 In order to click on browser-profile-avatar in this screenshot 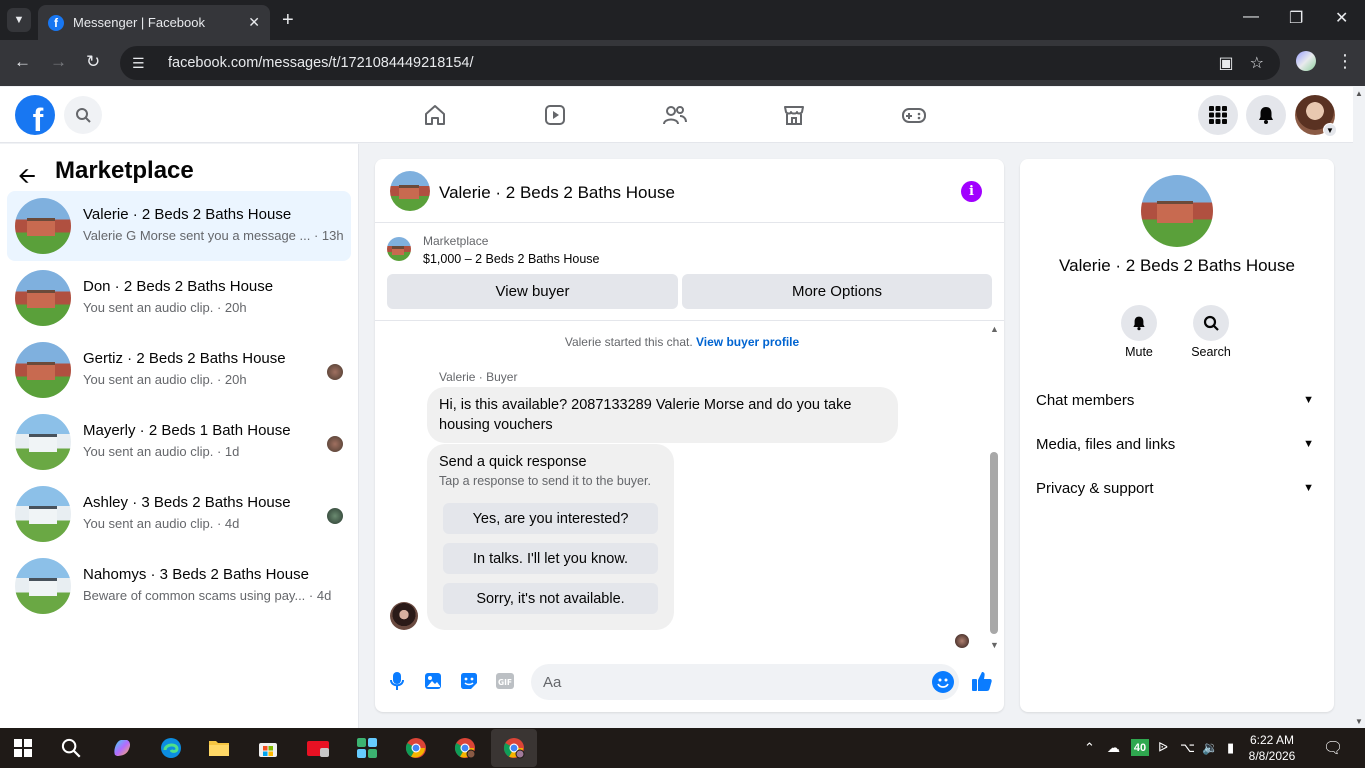, I will do `click(1306, 61)`.